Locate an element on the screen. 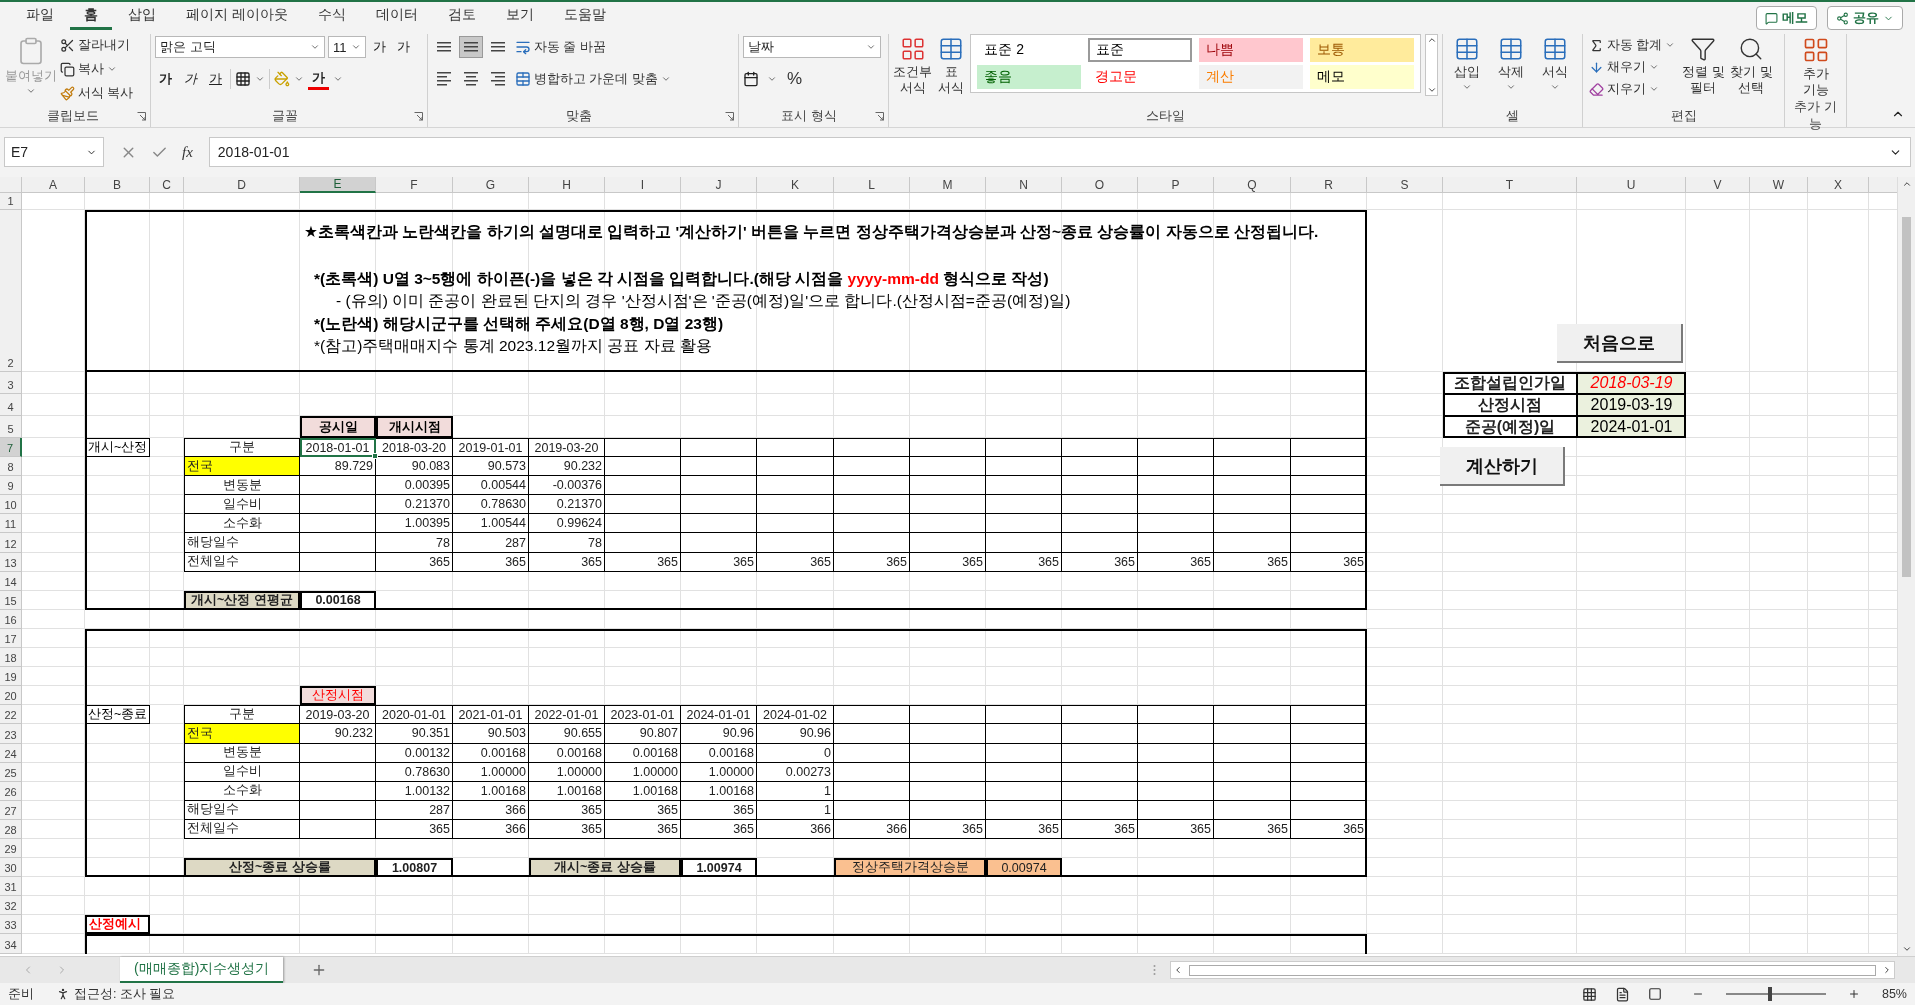  accessibility-icon is located at coordinates (63, 994).